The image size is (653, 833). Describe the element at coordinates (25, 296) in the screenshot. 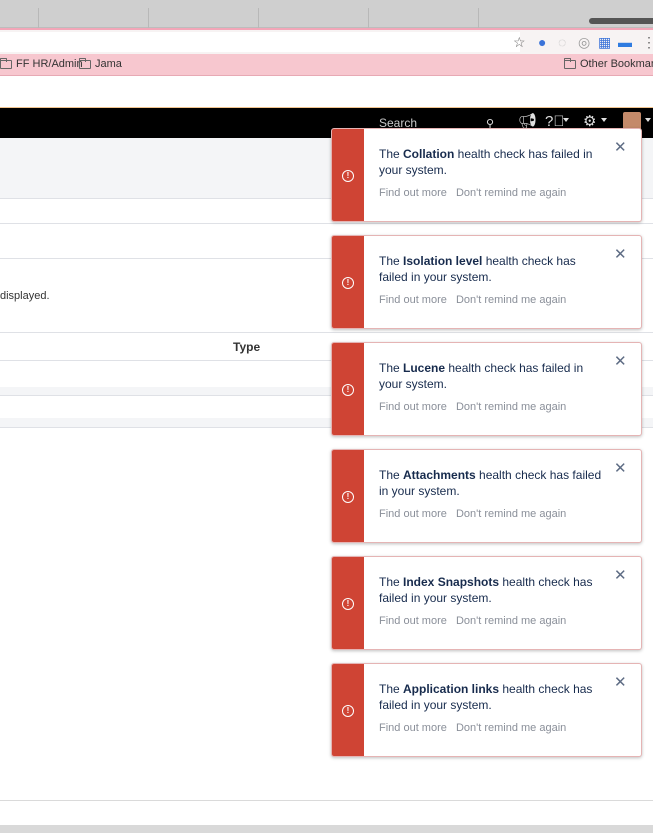

I see `info-message: displayed.` at that location.